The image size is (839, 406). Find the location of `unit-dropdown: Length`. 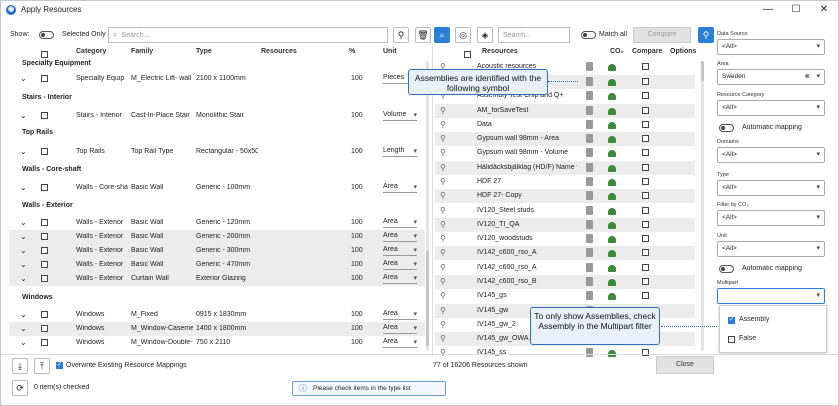

unit-dropdown: Length is located at coordinates (400, 152).